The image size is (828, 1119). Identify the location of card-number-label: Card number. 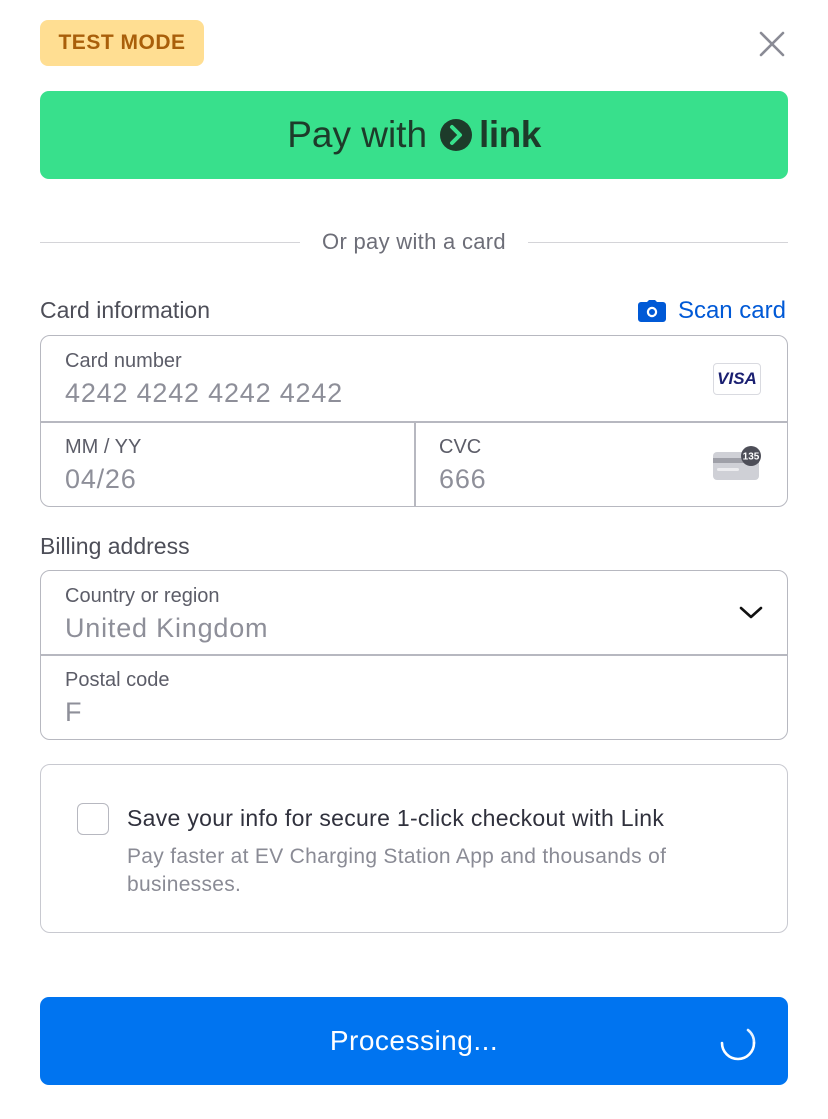
(123, 361).